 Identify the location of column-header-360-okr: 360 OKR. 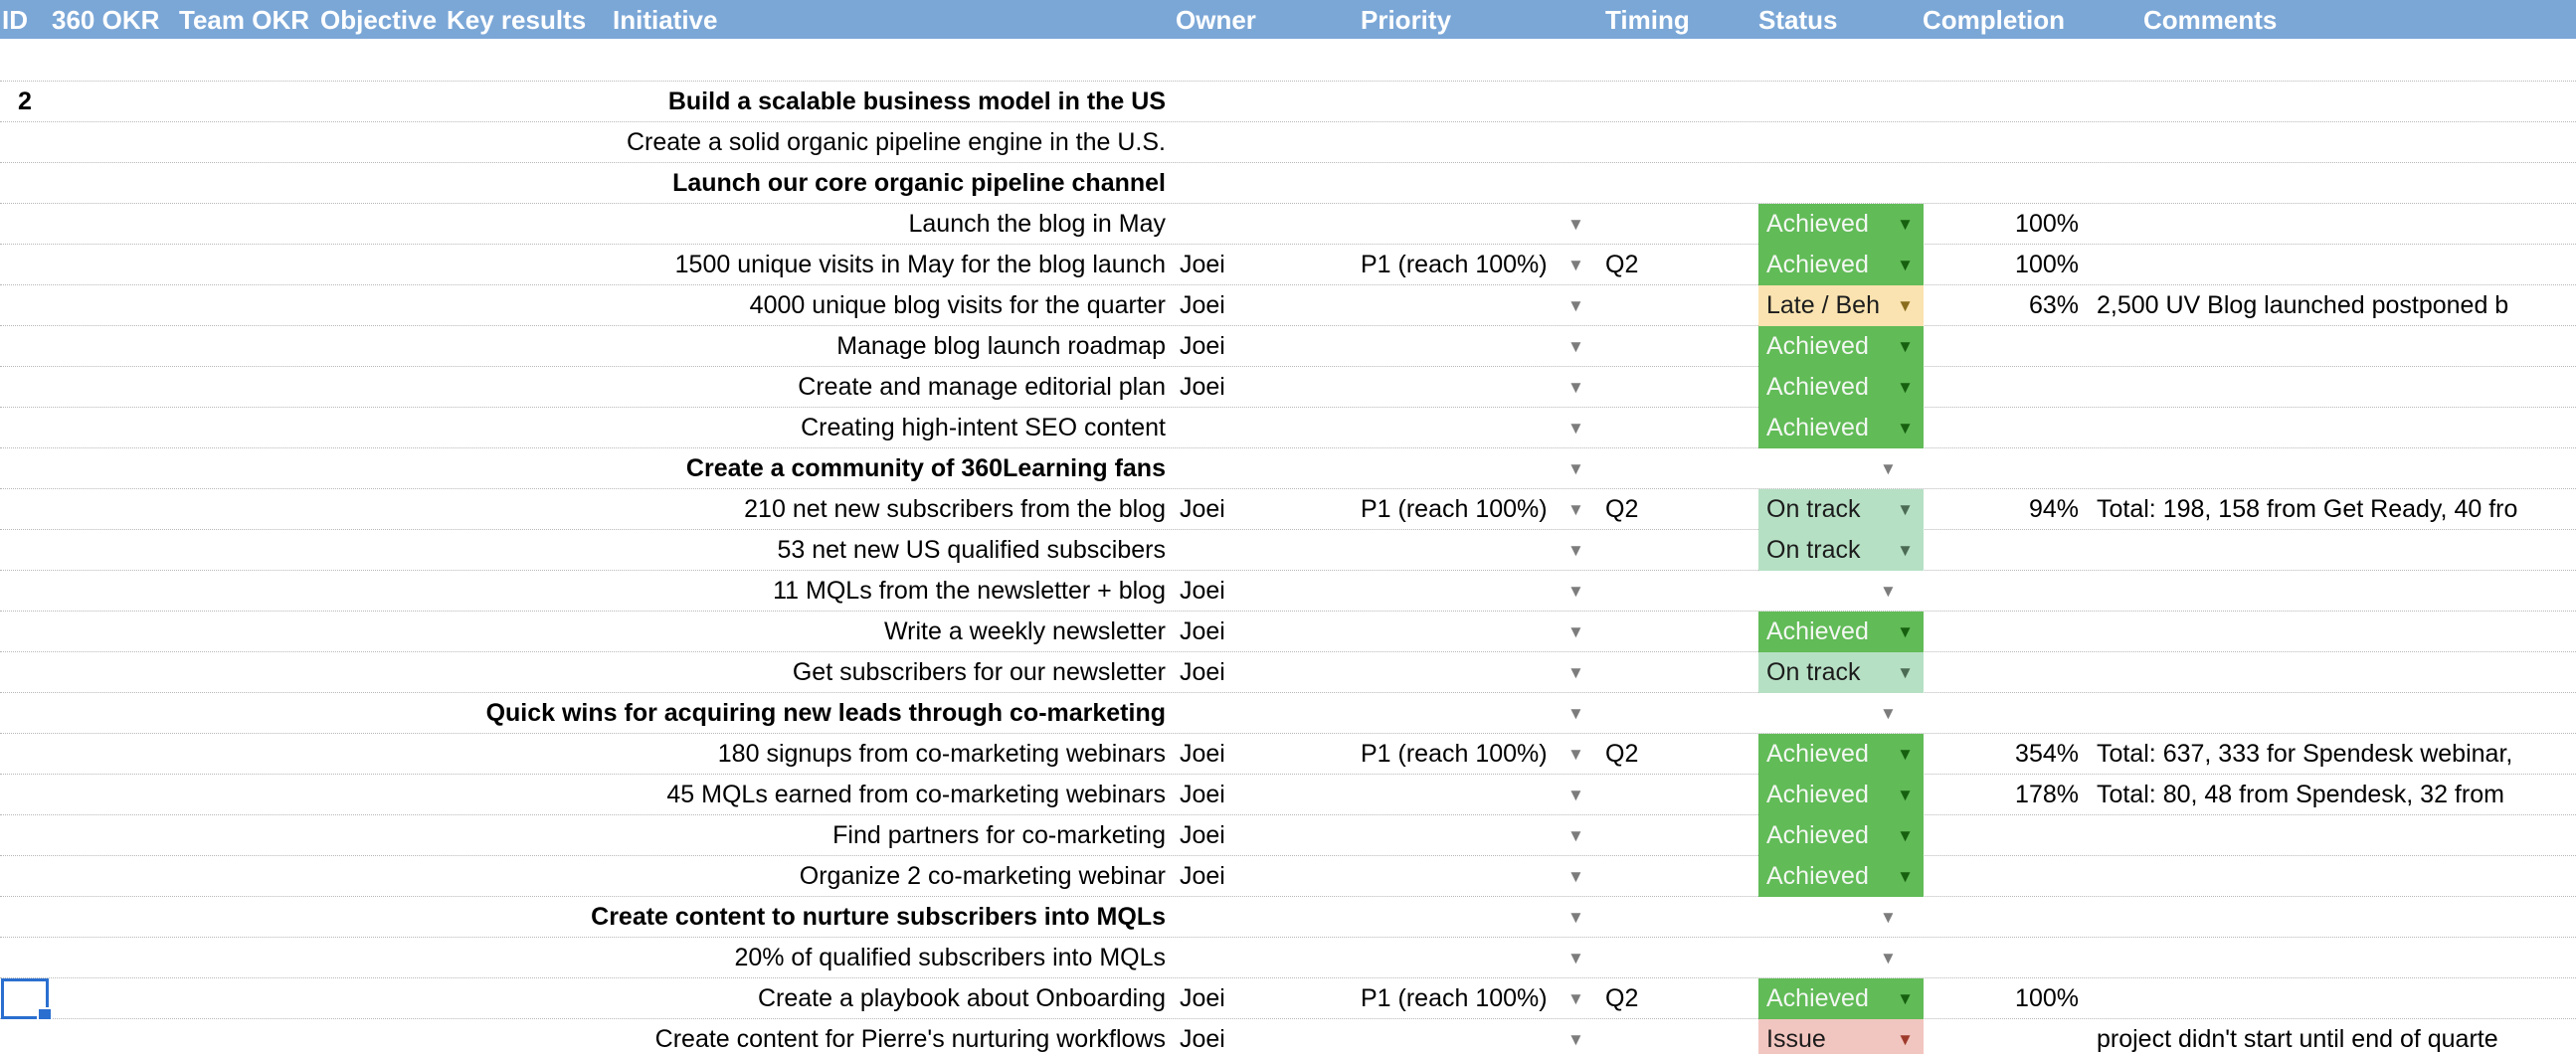
(105, 20).